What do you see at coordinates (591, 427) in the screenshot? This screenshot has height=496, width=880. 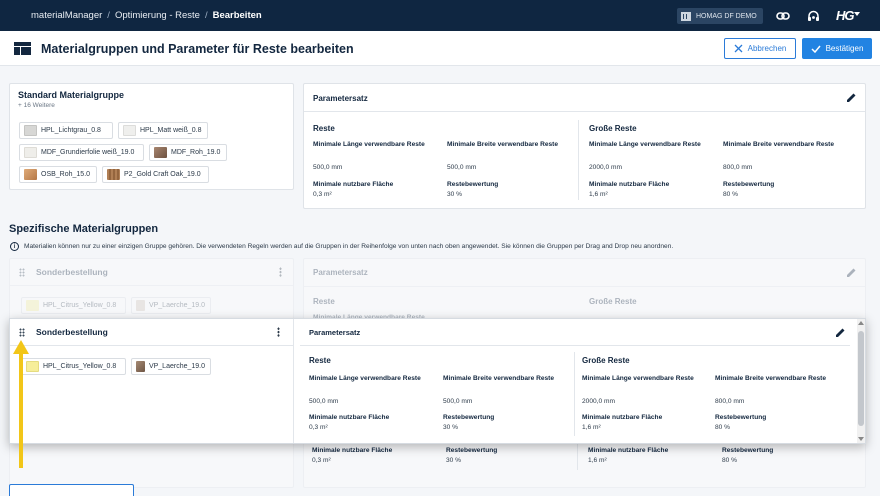 I see `min-area-value: 1,6 m²` at bounding box center [591, 427].